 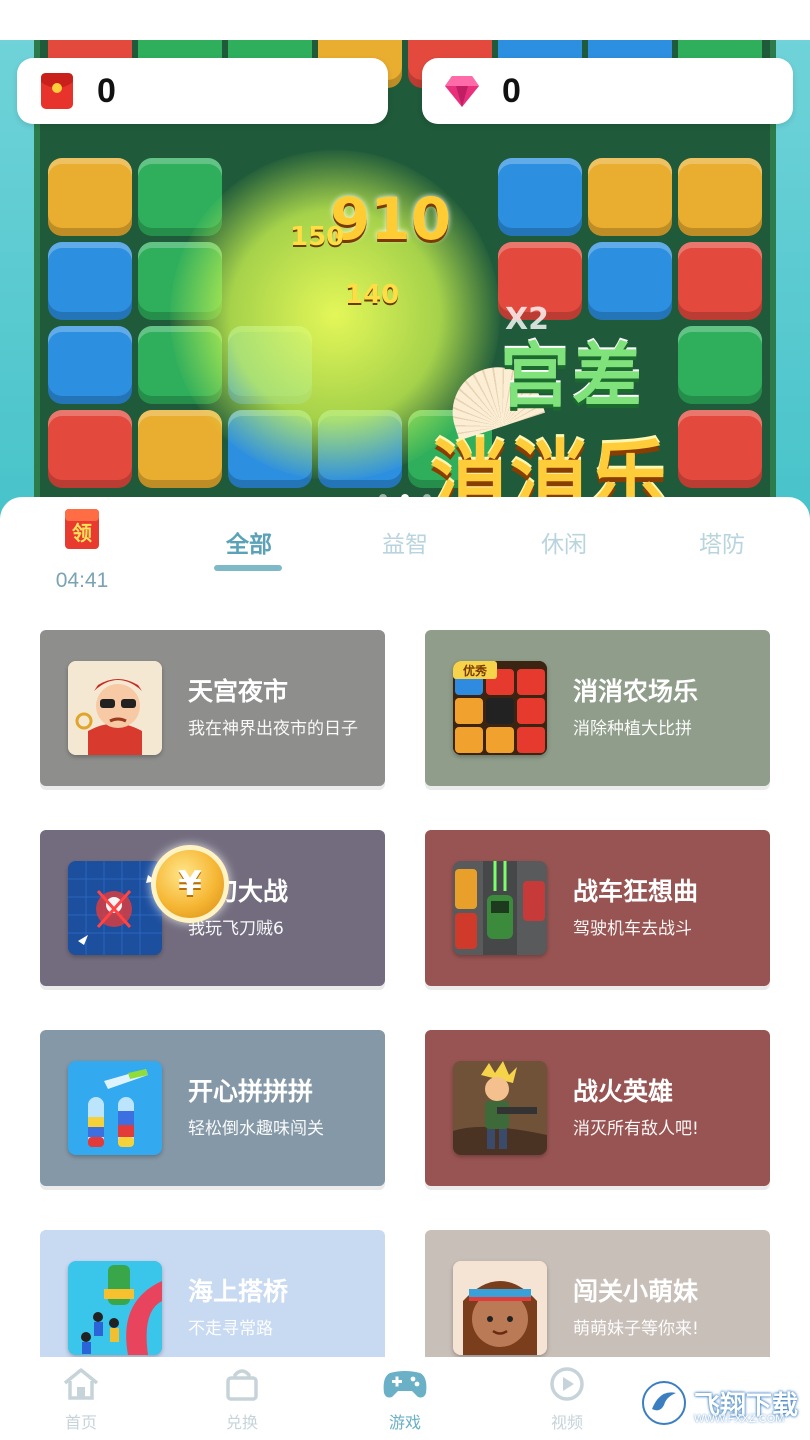 I want to click on game-card-haishang: 海上搭桥 不走寻常路, so click(x=212, y=1293).